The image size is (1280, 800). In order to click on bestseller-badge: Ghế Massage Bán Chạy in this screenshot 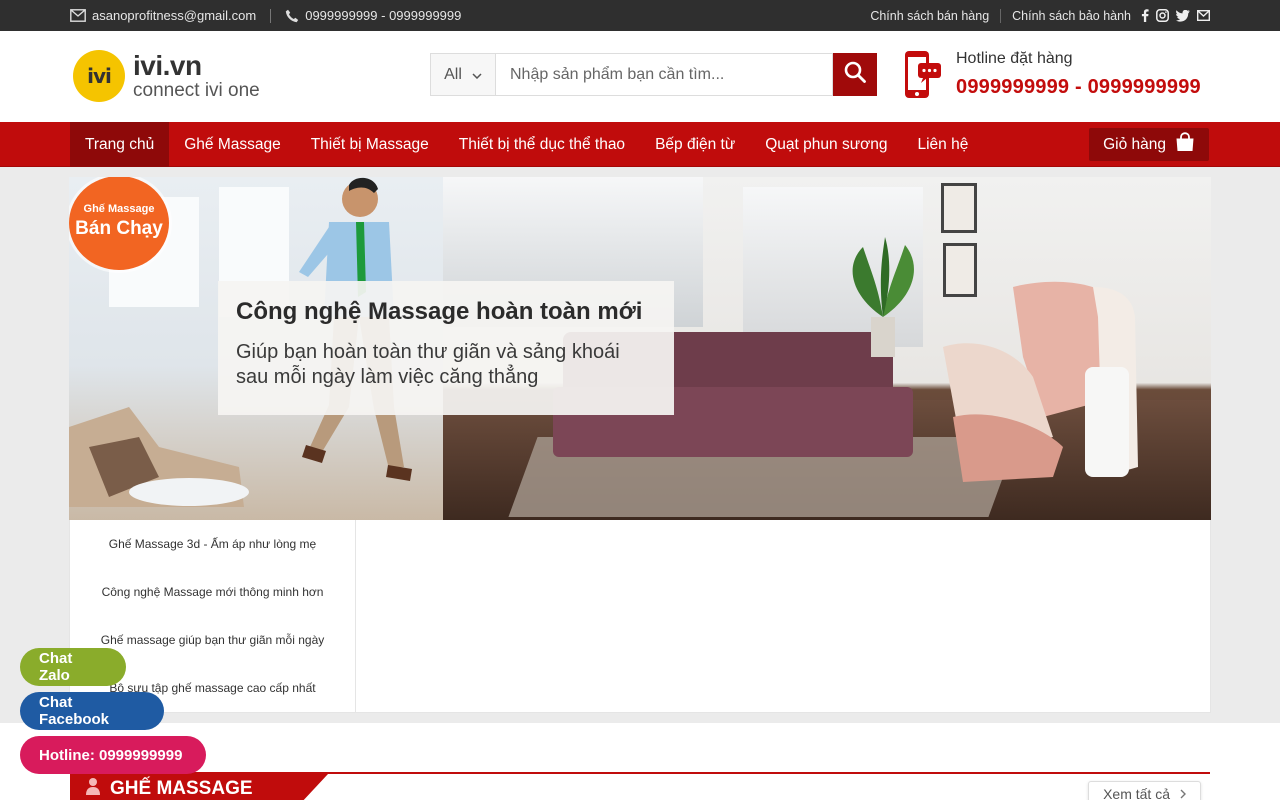, I will do `click(119, 223)`.